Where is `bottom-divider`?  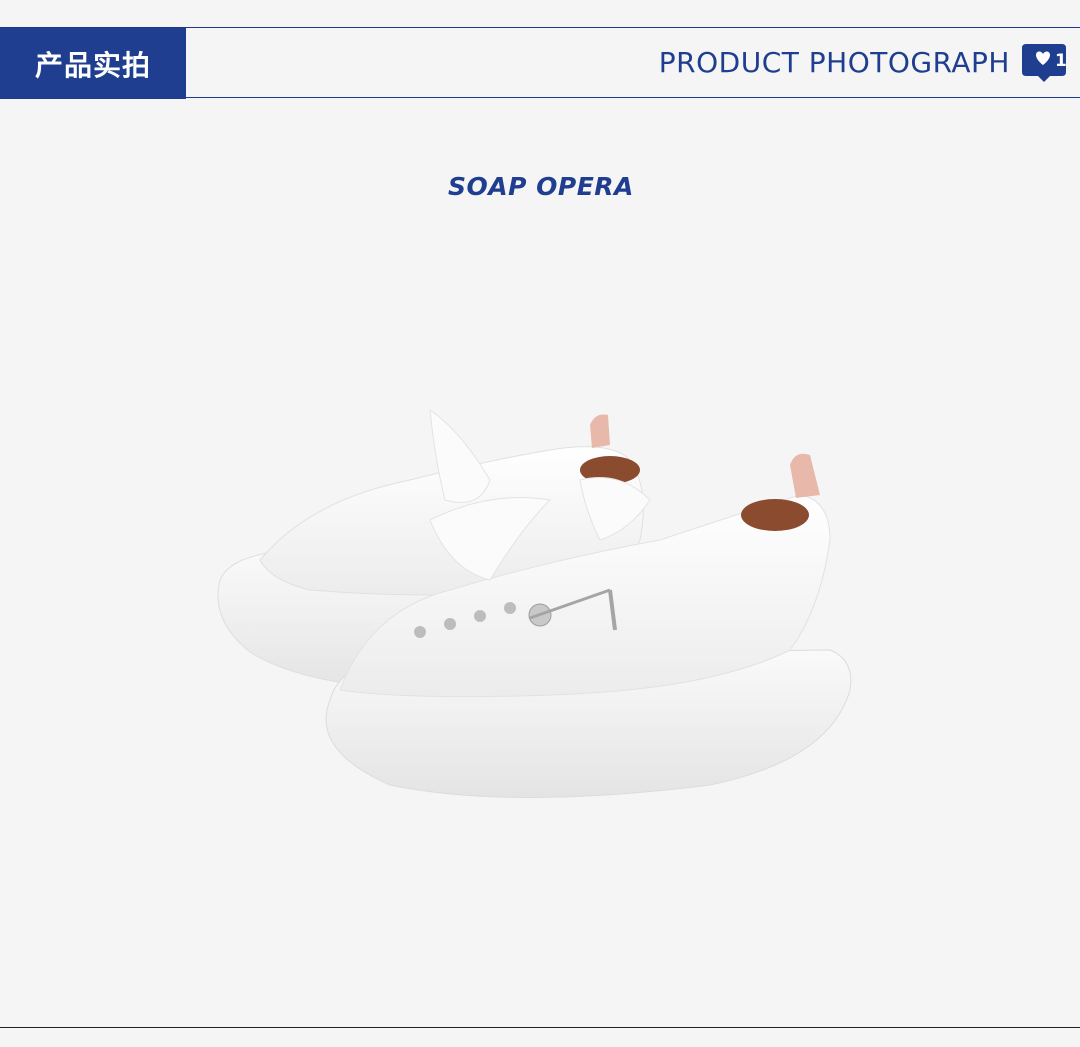 bottom-divider is located at coordinates (540, 1027).